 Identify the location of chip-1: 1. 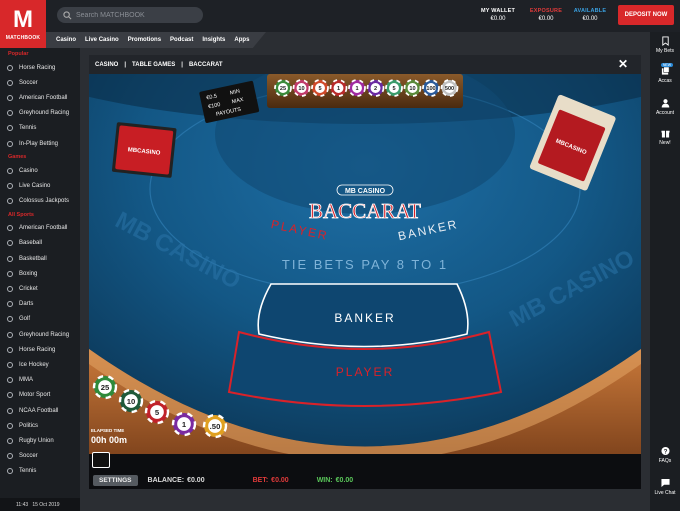
(184, 424).